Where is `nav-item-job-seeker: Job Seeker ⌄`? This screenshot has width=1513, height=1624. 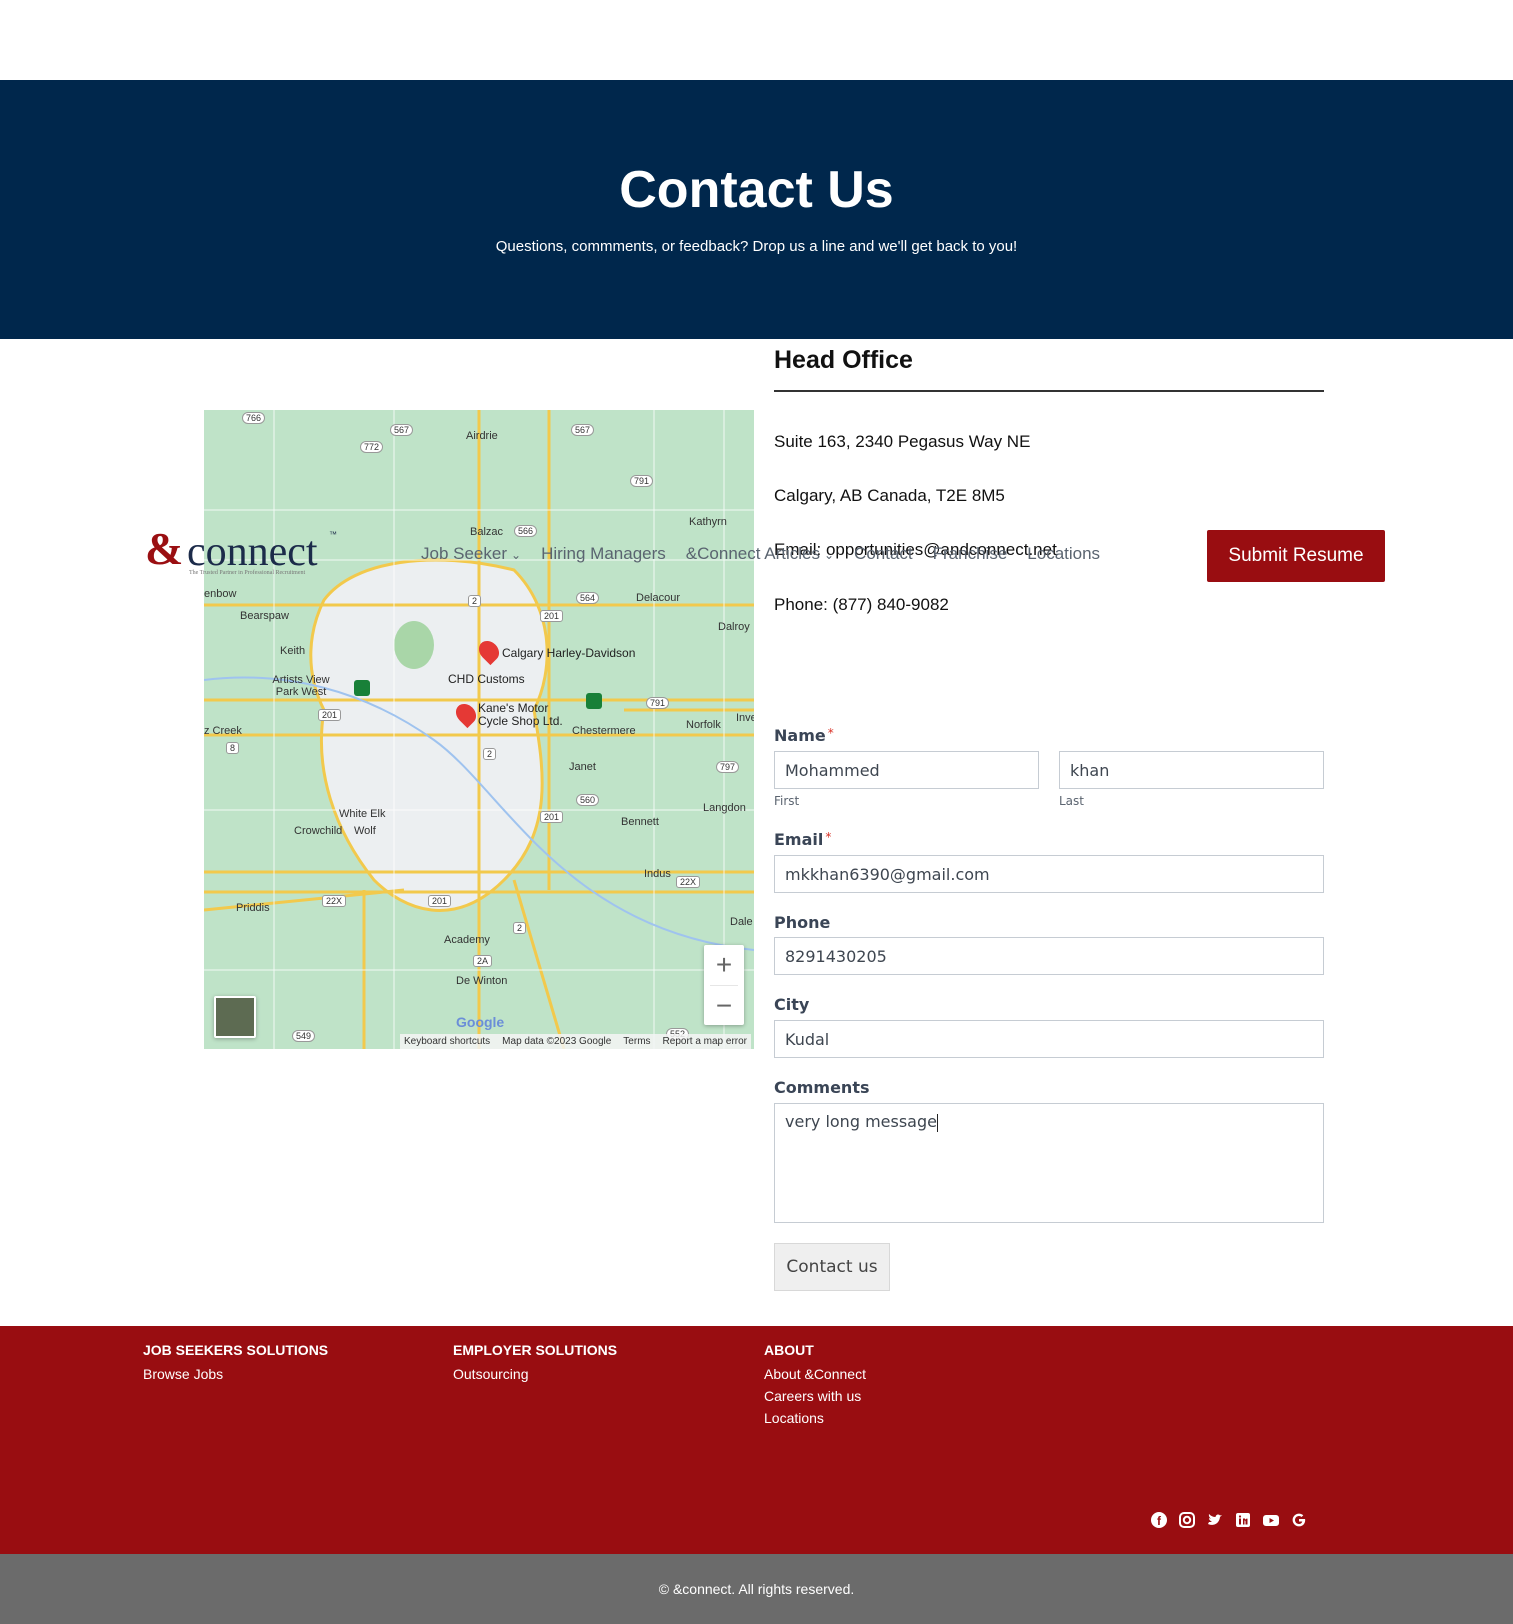
nav-item-job-seeker: Job Seeker ⌄ is located at coordinates (471, 554).